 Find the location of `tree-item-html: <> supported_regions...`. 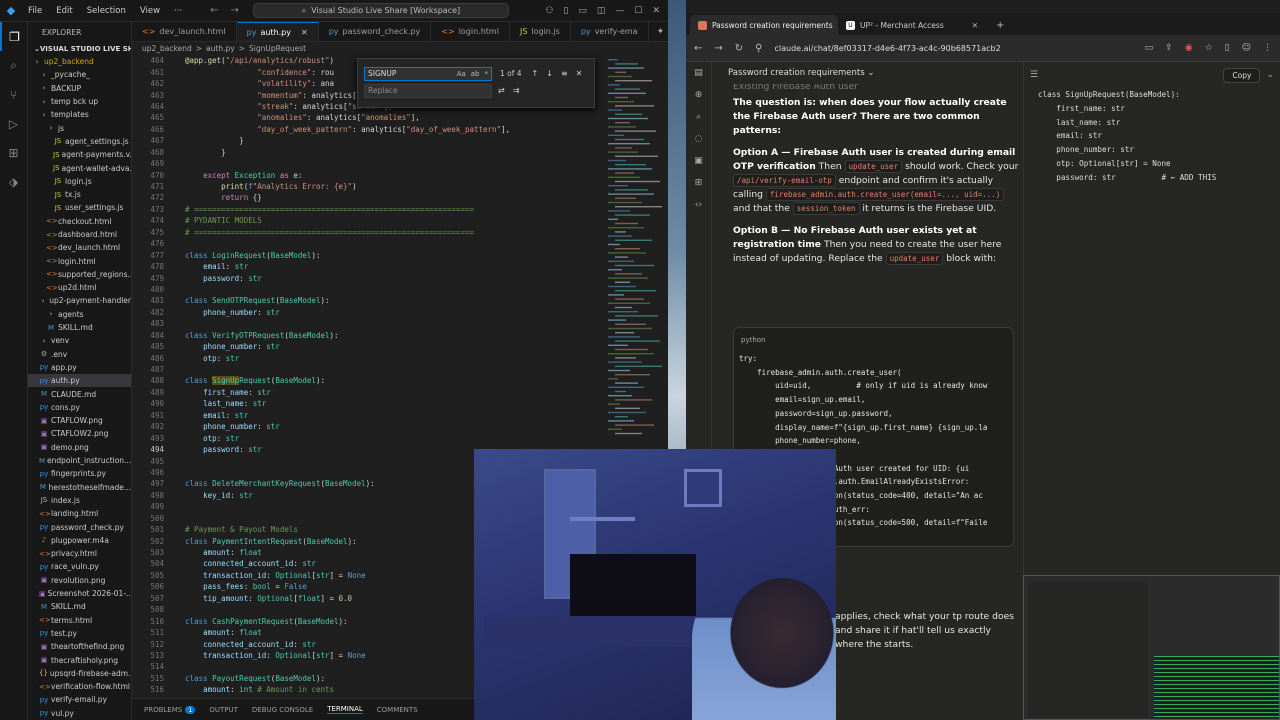

tree-item-html: <> supported_regions... is located at coordinates (79, 274).